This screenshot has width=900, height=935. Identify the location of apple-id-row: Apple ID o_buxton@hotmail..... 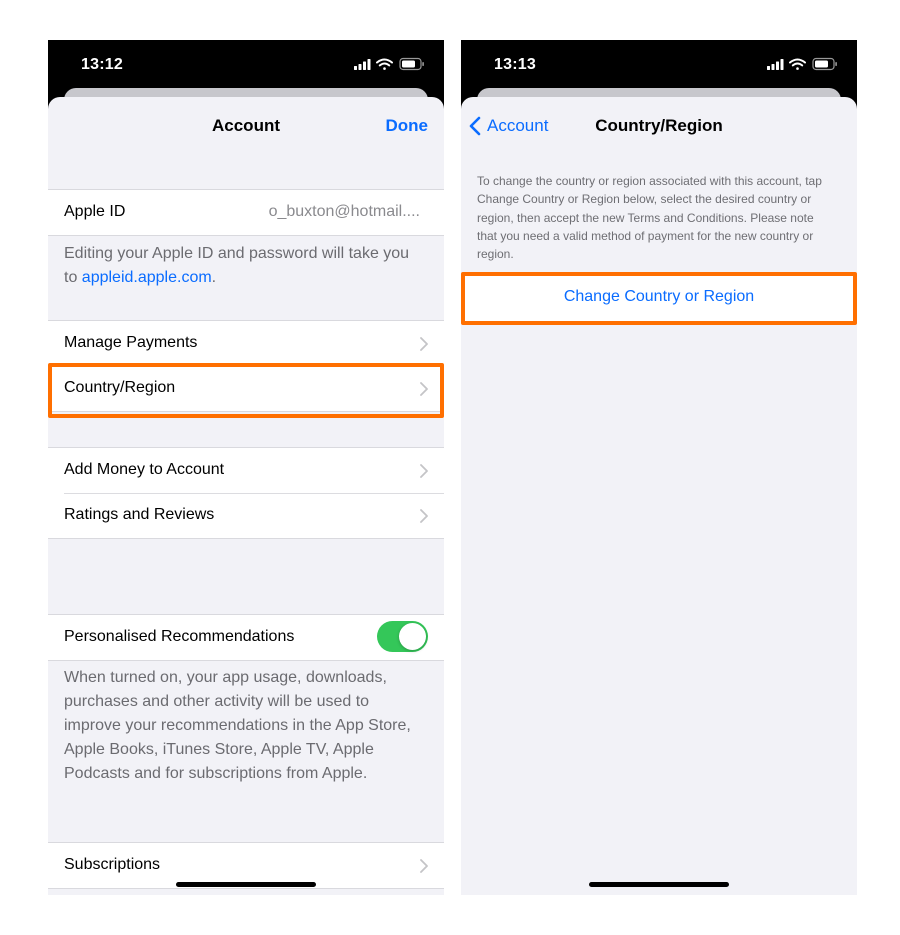
(246, 212).